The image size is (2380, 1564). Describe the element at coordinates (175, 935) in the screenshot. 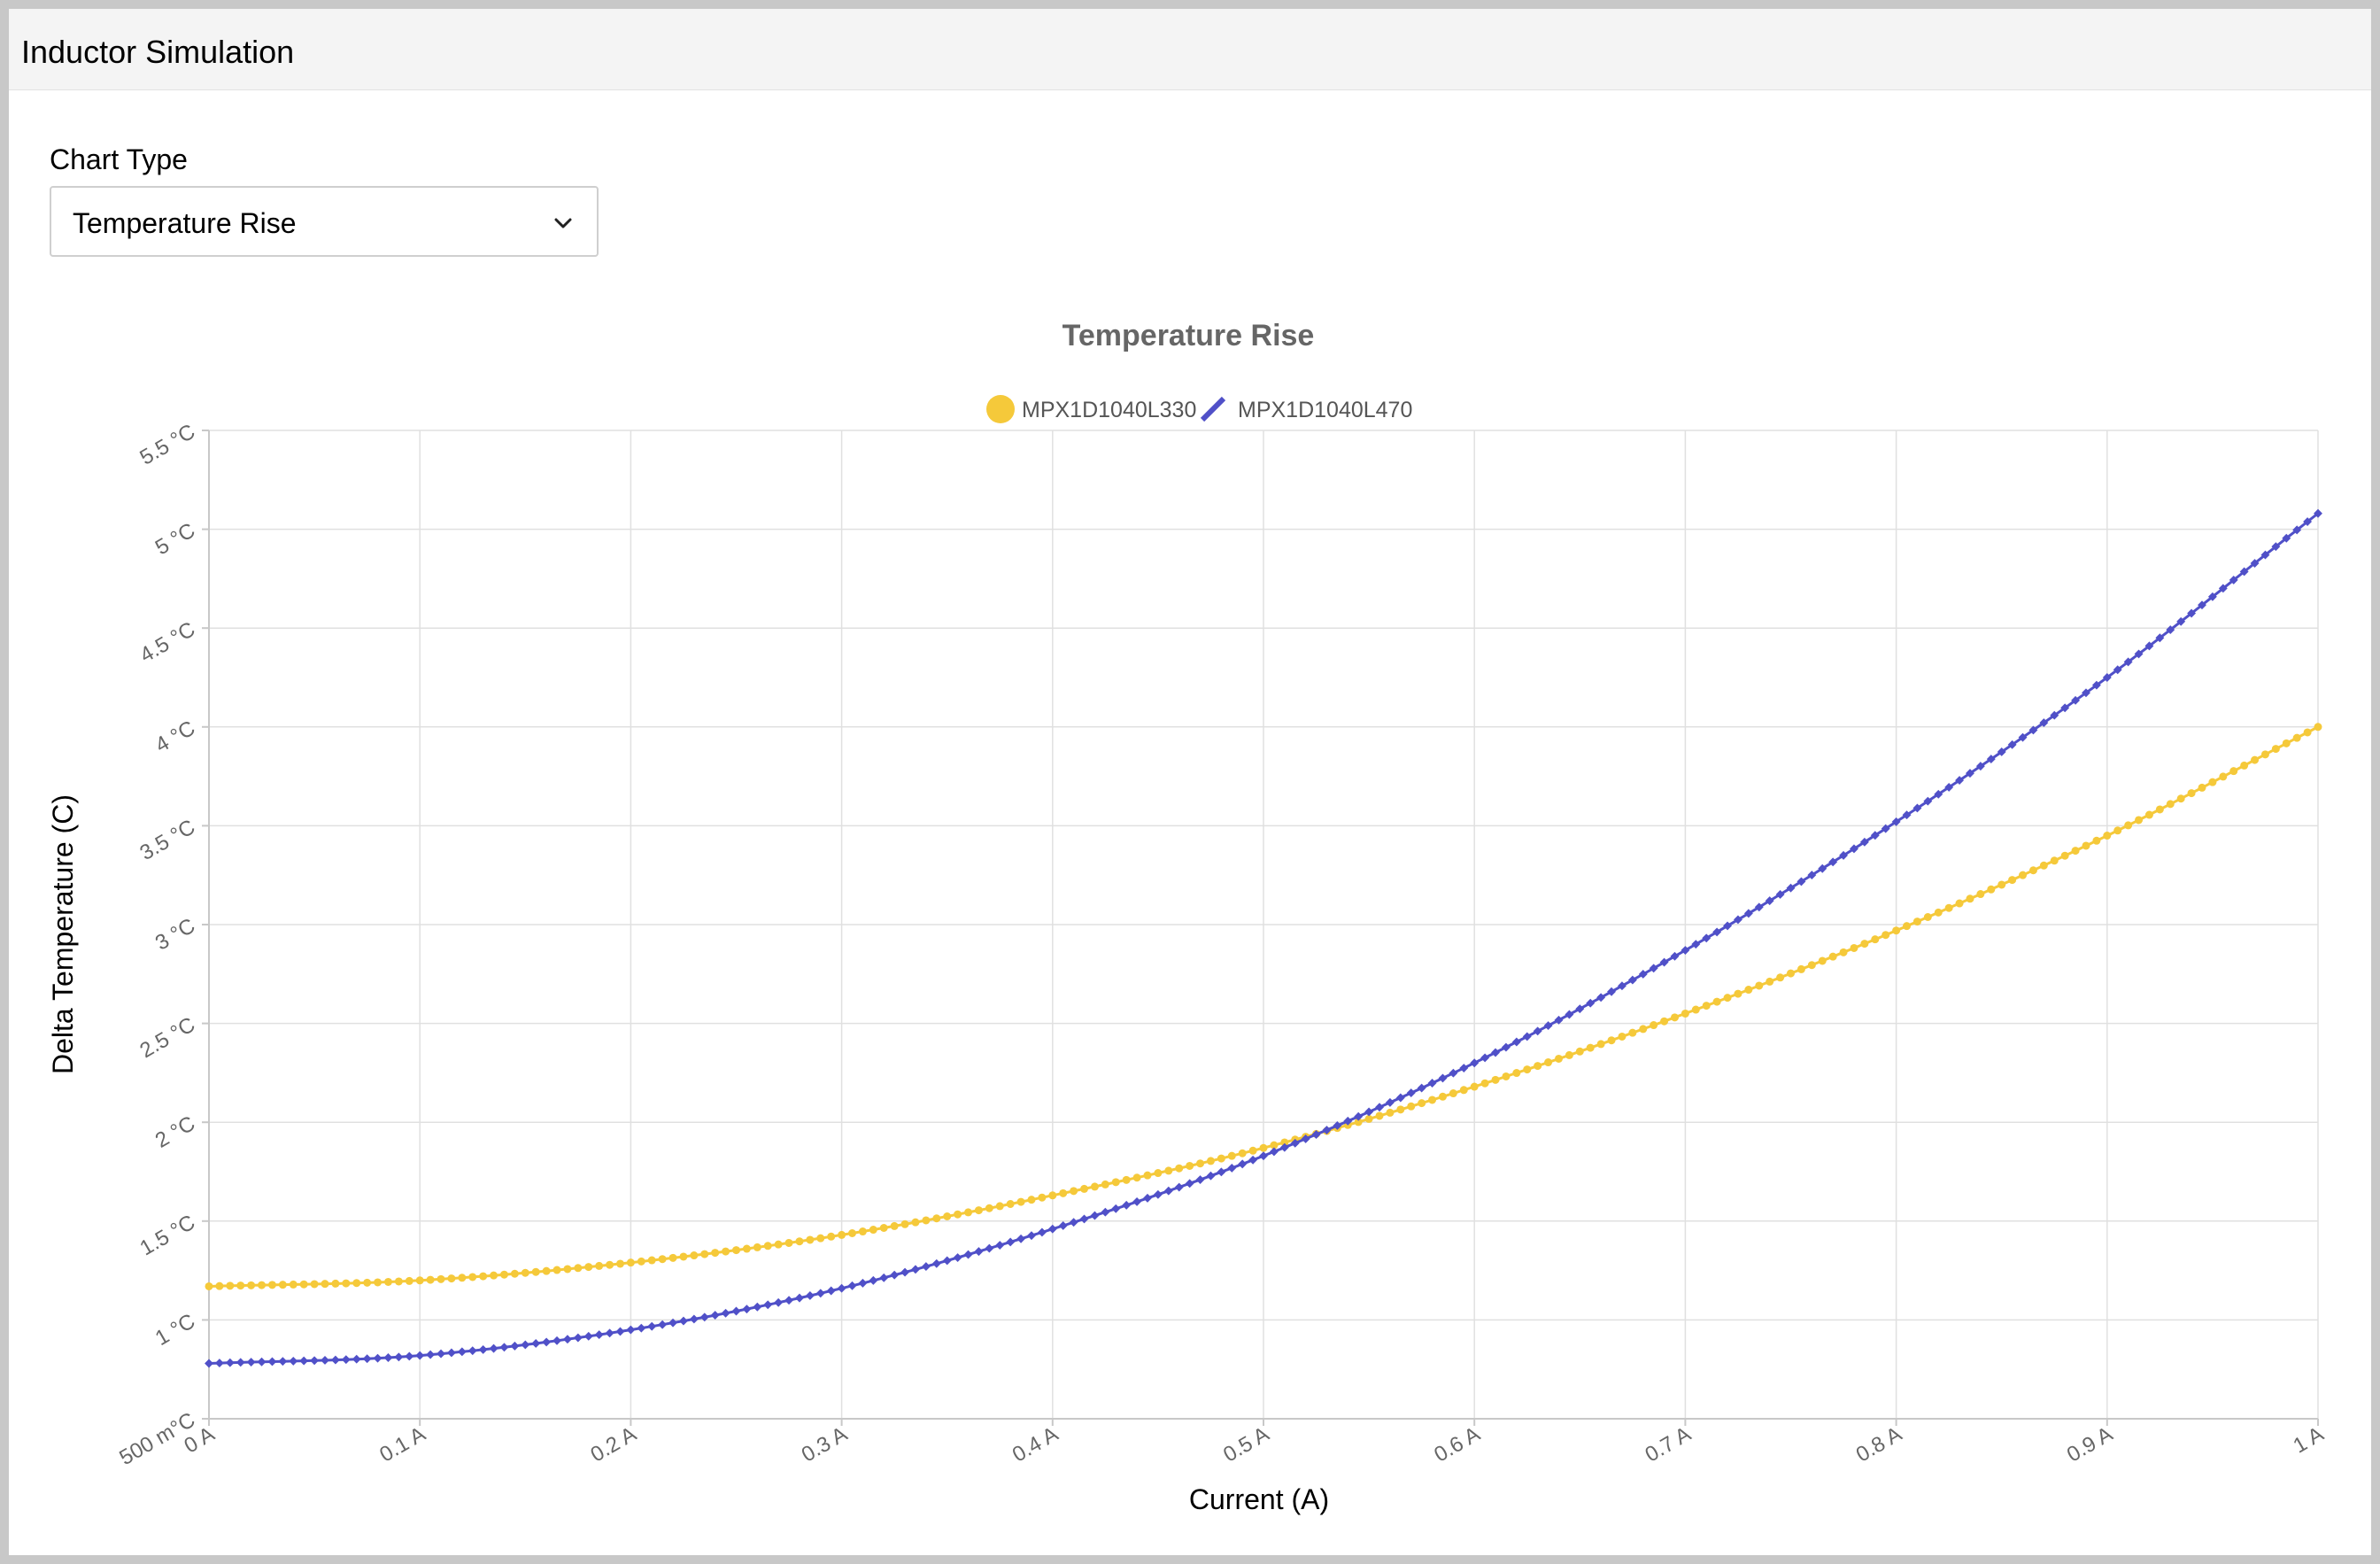

I see `y-tick-label: 3 °C` at that location.